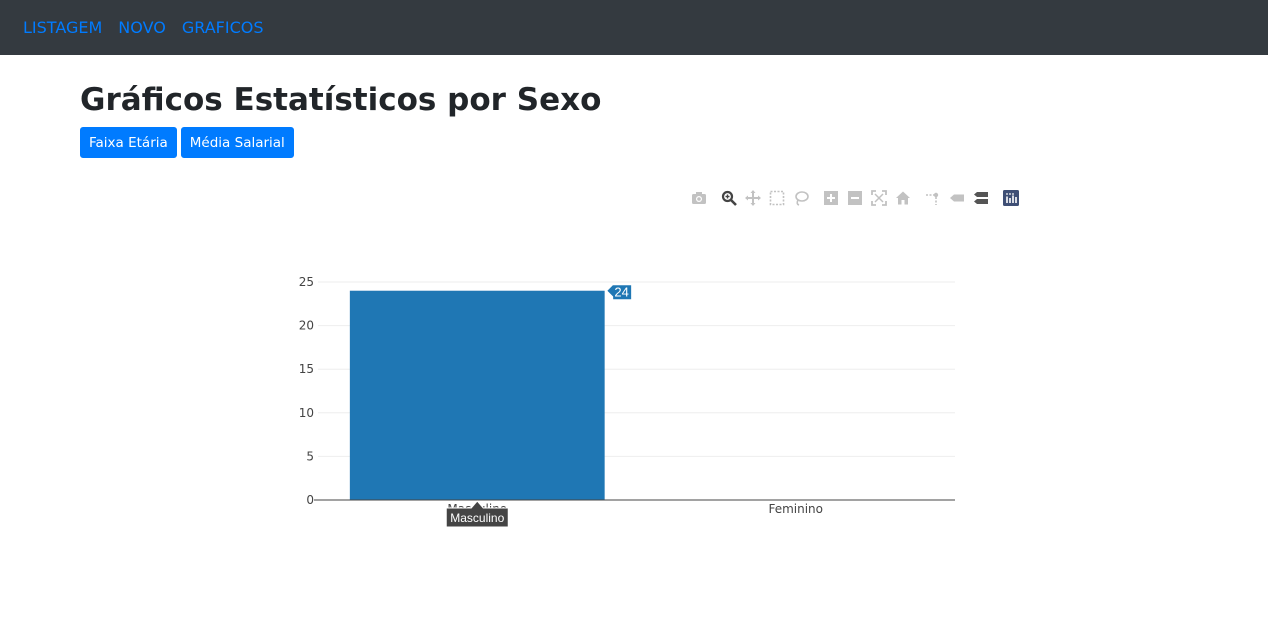 The width and height of the screenshot is (1268, 639). What do you see at coordinates (237, 142) in the screenshot?
I see `media-salarial-button: Média Salarial` at bounding box center [237, 142].